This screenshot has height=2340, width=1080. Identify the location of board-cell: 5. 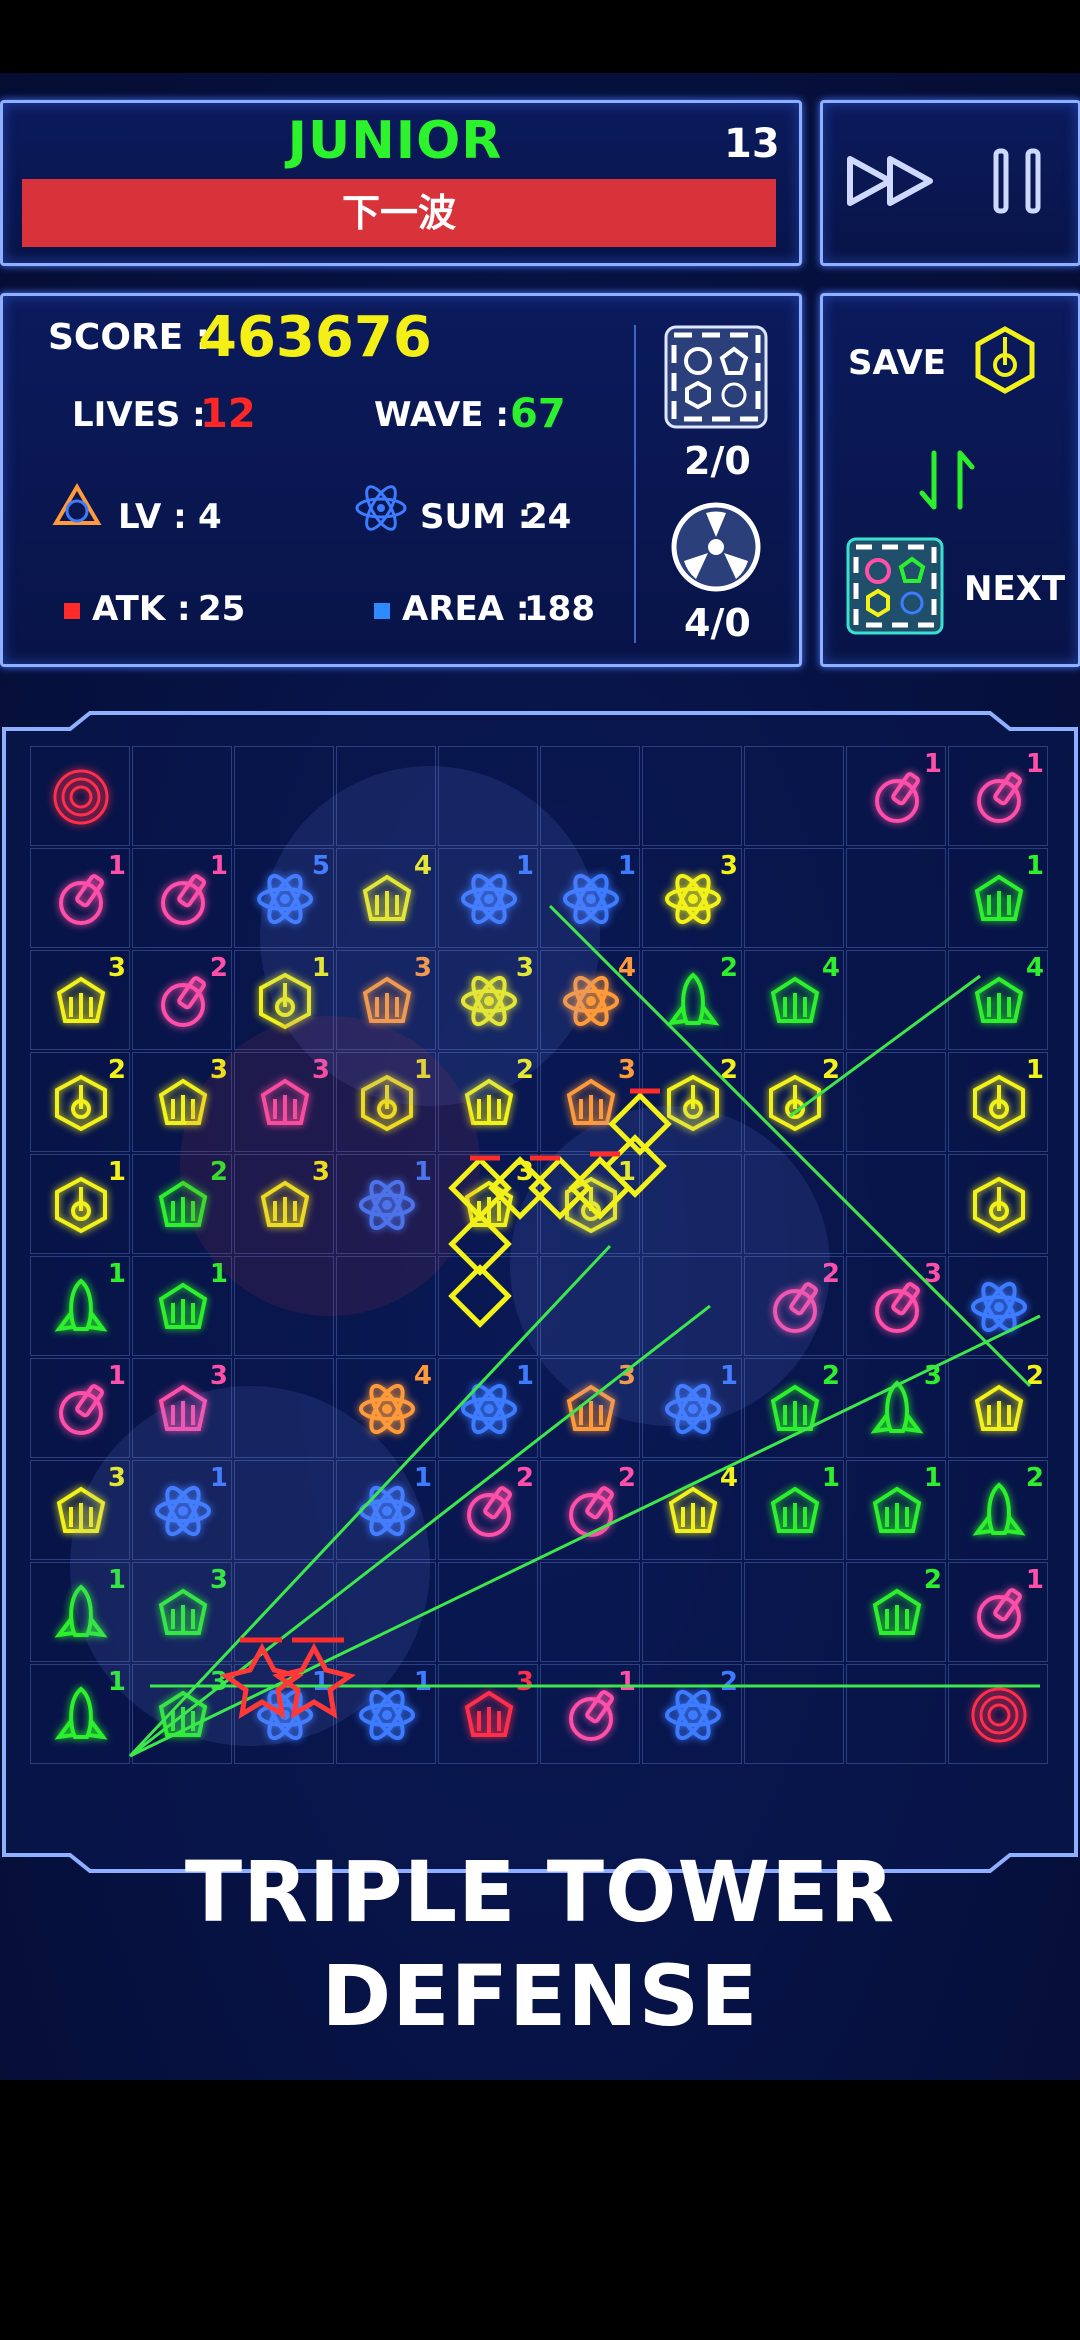
(284, 898).